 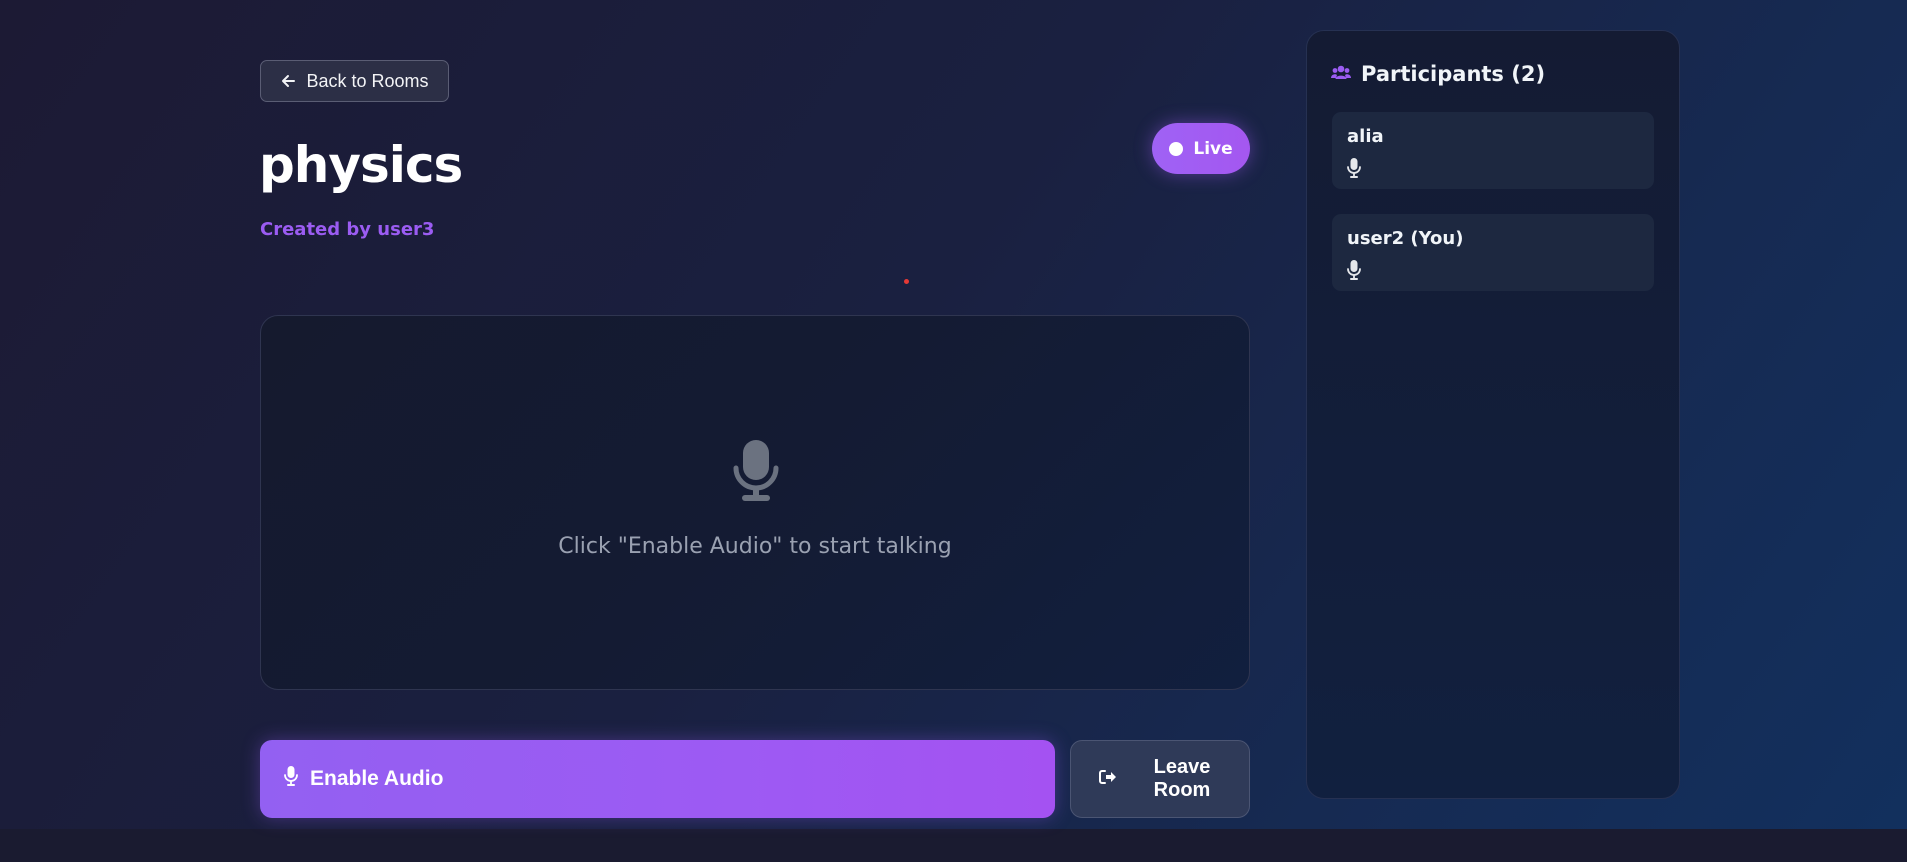 What do you see at coordinates (1182, 778) in the screenshot?
I see `leave-room-label: Leave Room` at bounding box center [1182, 778].